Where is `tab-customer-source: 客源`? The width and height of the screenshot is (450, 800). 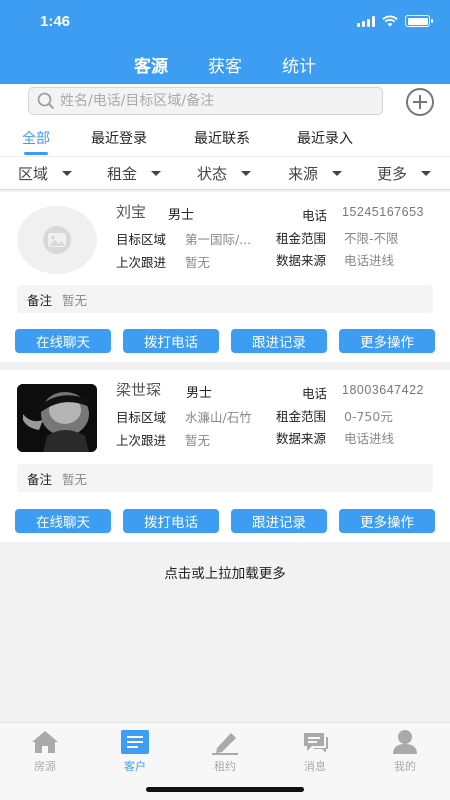 tab-customer-source: 客源 is located at coordinates (151, 64).